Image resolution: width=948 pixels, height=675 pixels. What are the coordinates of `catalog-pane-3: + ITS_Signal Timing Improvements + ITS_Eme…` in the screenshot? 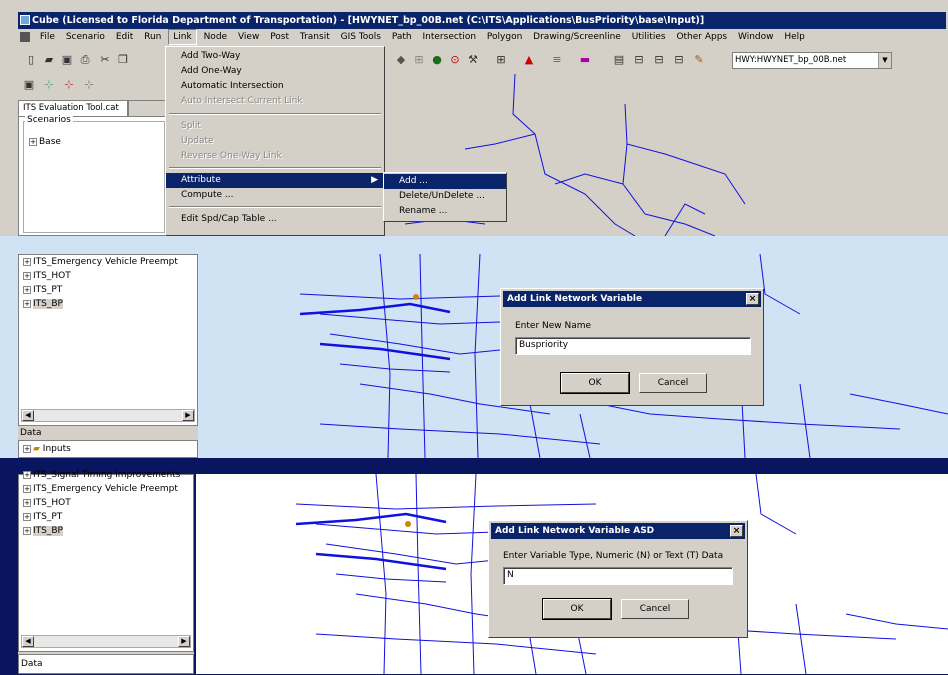 It's located at (106, 572).